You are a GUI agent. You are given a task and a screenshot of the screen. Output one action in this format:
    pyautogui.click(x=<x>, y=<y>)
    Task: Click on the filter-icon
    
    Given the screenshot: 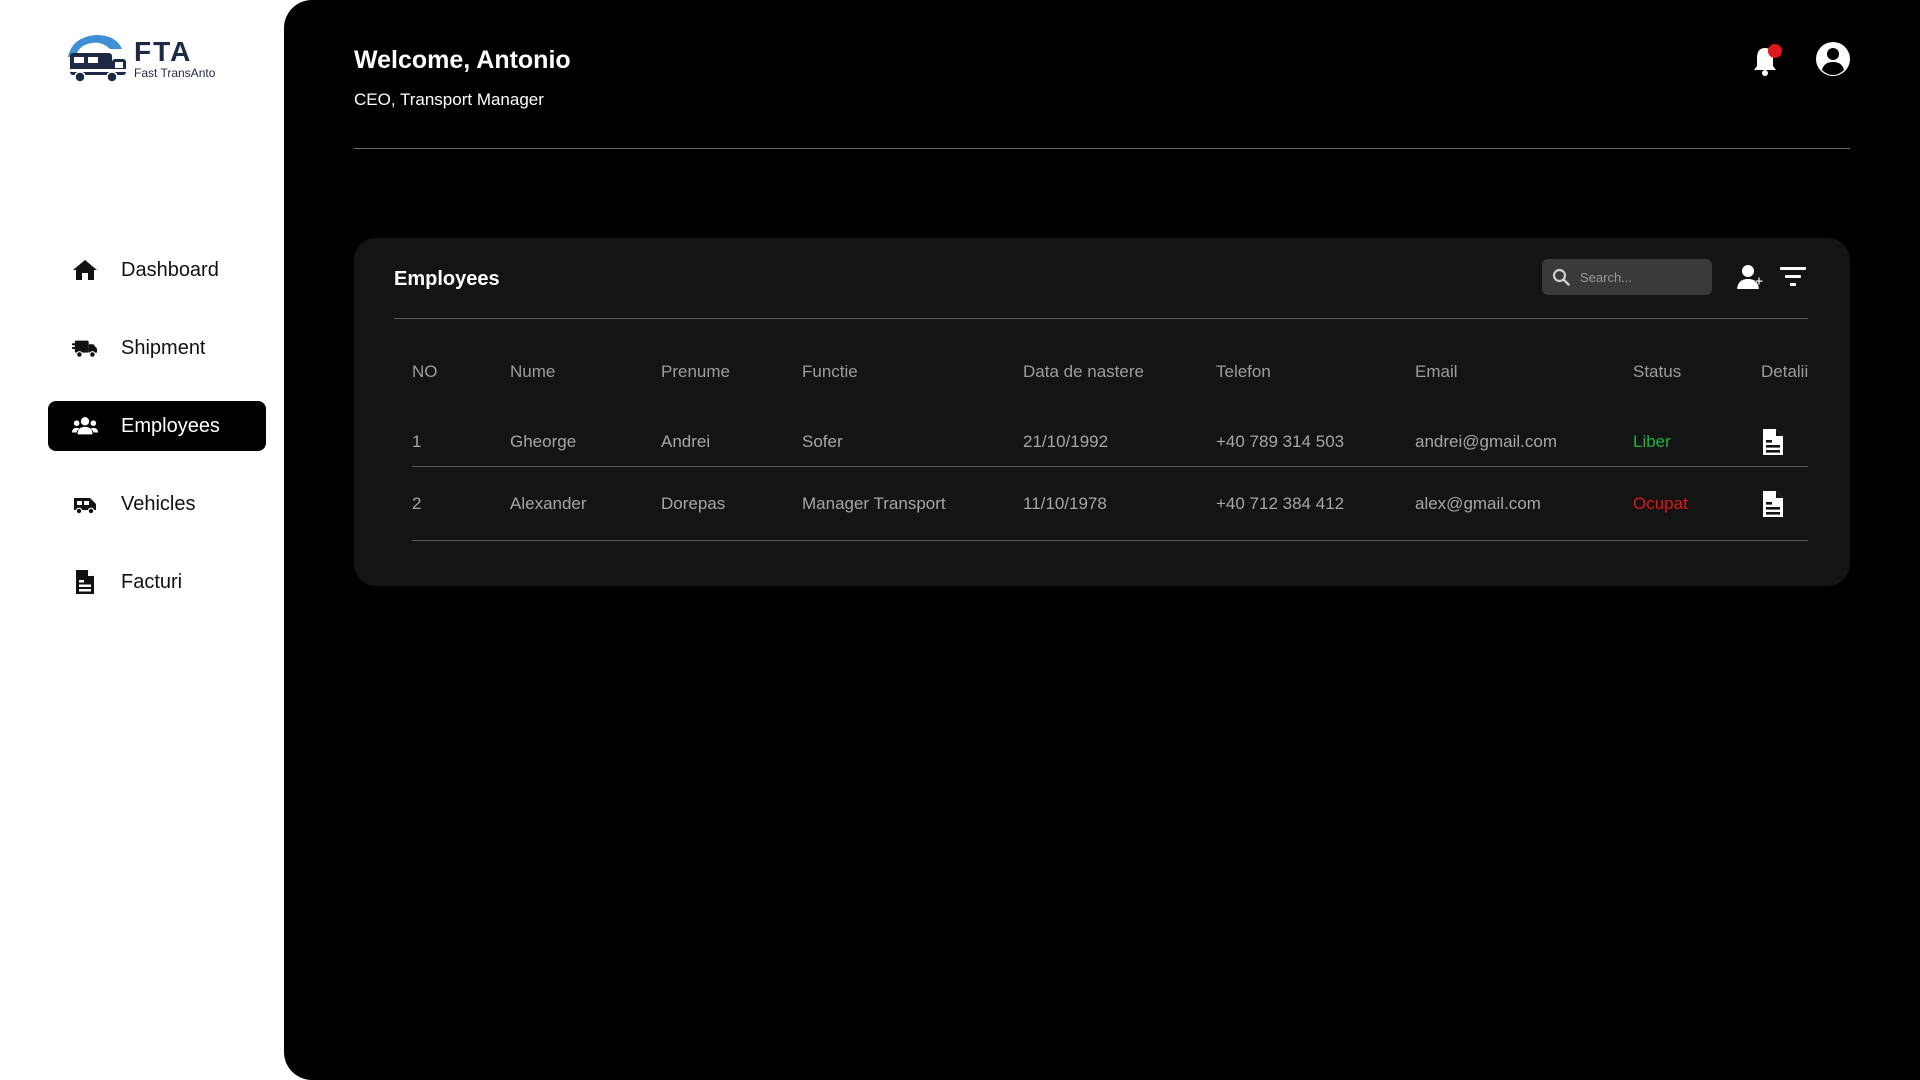 What is the action you would take?
    pyautogui.click(x=1793, y=277)
    